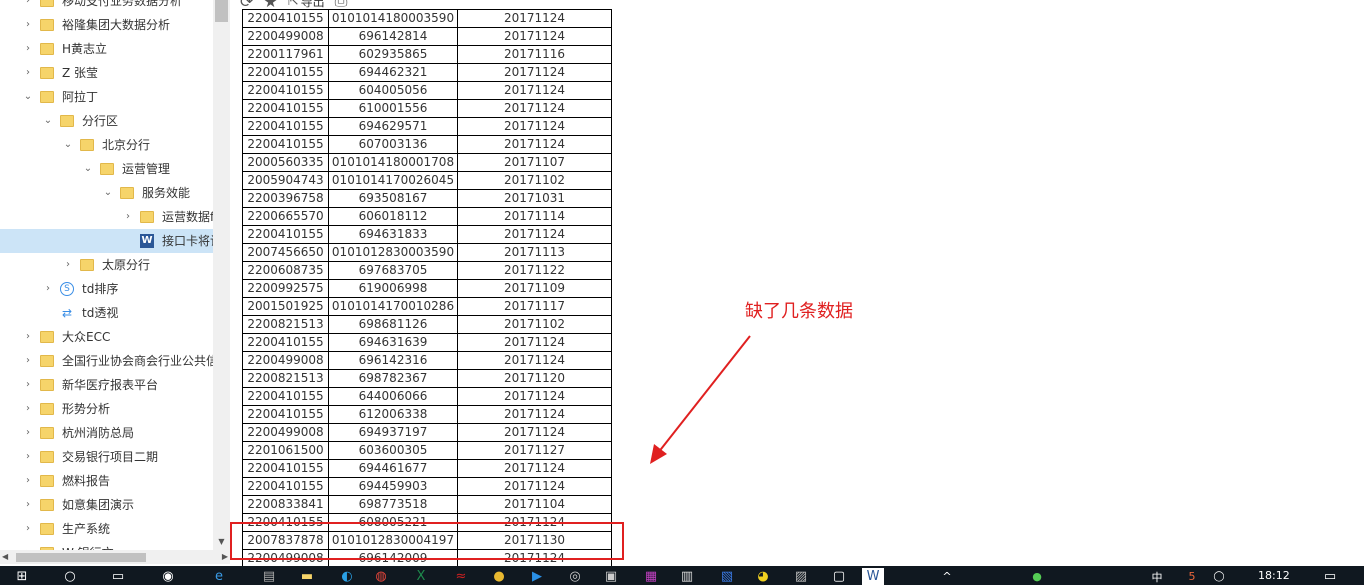 The height and width of the screenshot is (585, 1364). What do you see at coordinates (763, 576) in the screenshot?
I see `app-icon: ◕` at bounding box center [763, 576].